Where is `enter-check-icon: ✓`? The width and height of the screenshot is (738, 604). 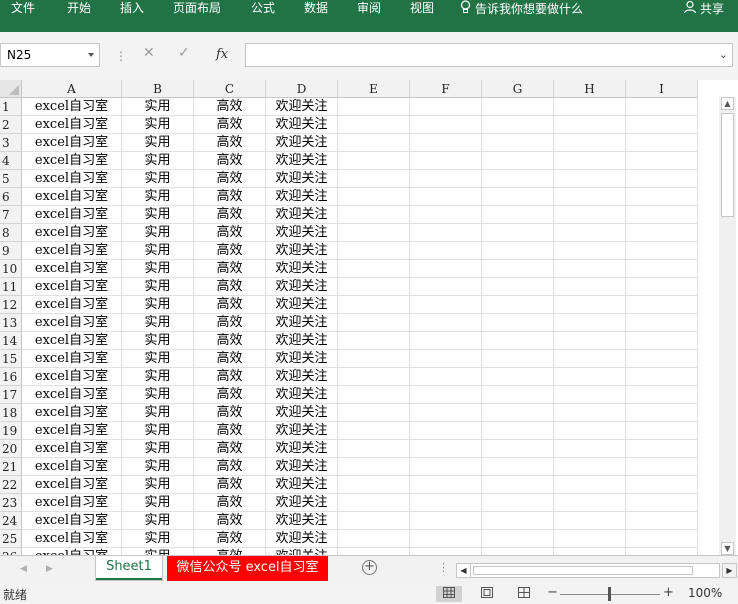 enter-check-icon: ✓ is located at coordinates (184, 53).